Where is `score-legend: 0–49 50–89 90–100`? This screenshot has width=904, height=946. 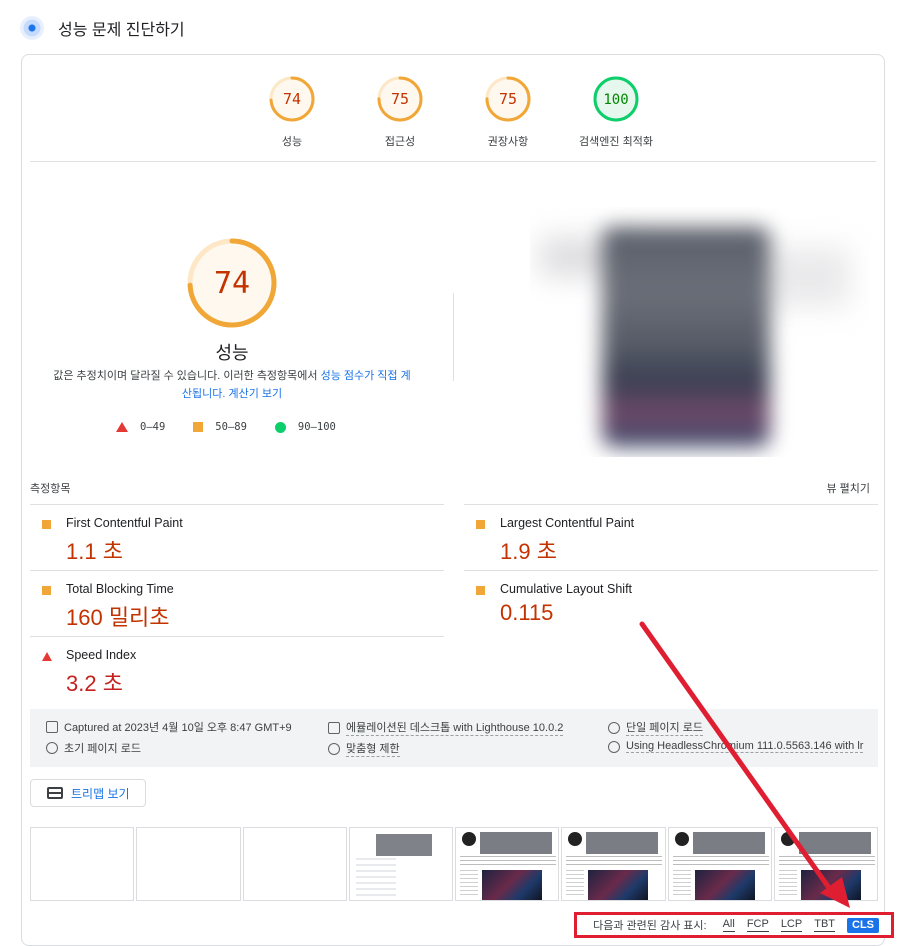
score-legend: 0–49 50–89 90–100 is located at coordinates (226, 427).